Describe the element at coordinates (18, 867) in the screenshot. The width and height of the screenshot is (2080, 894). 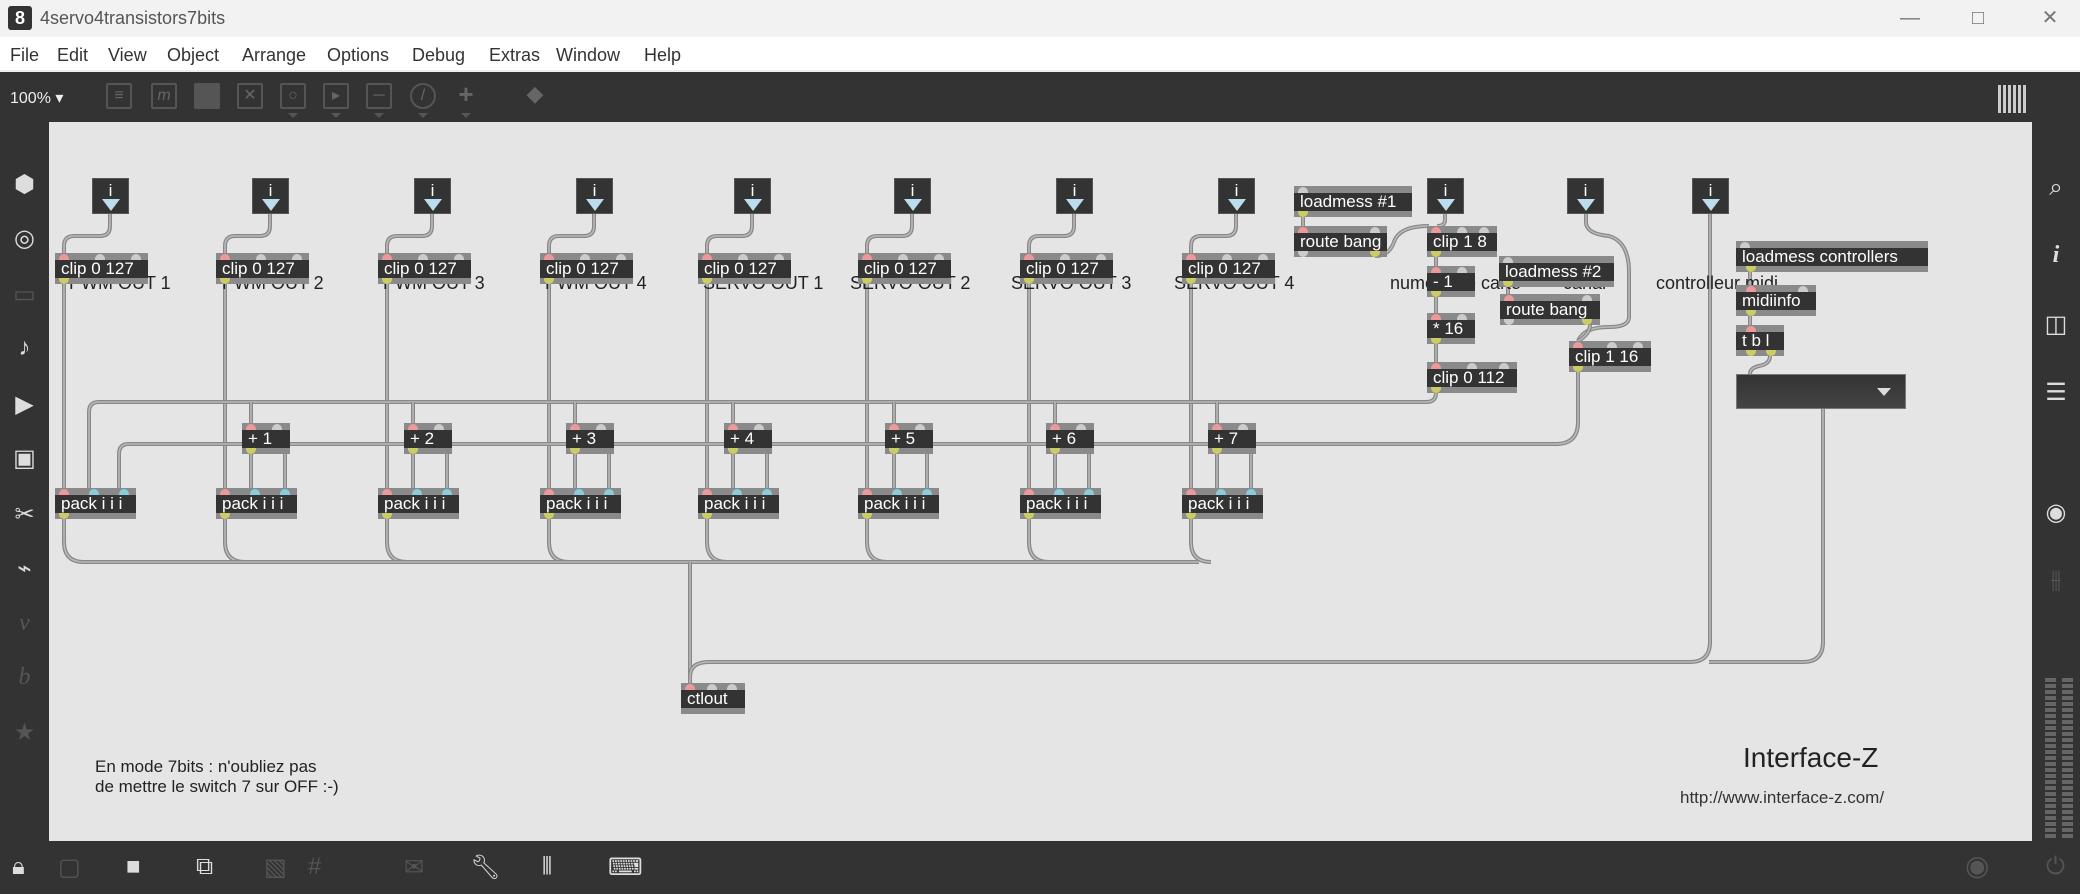
I see `lock-icon: 🔒︎` at that location.